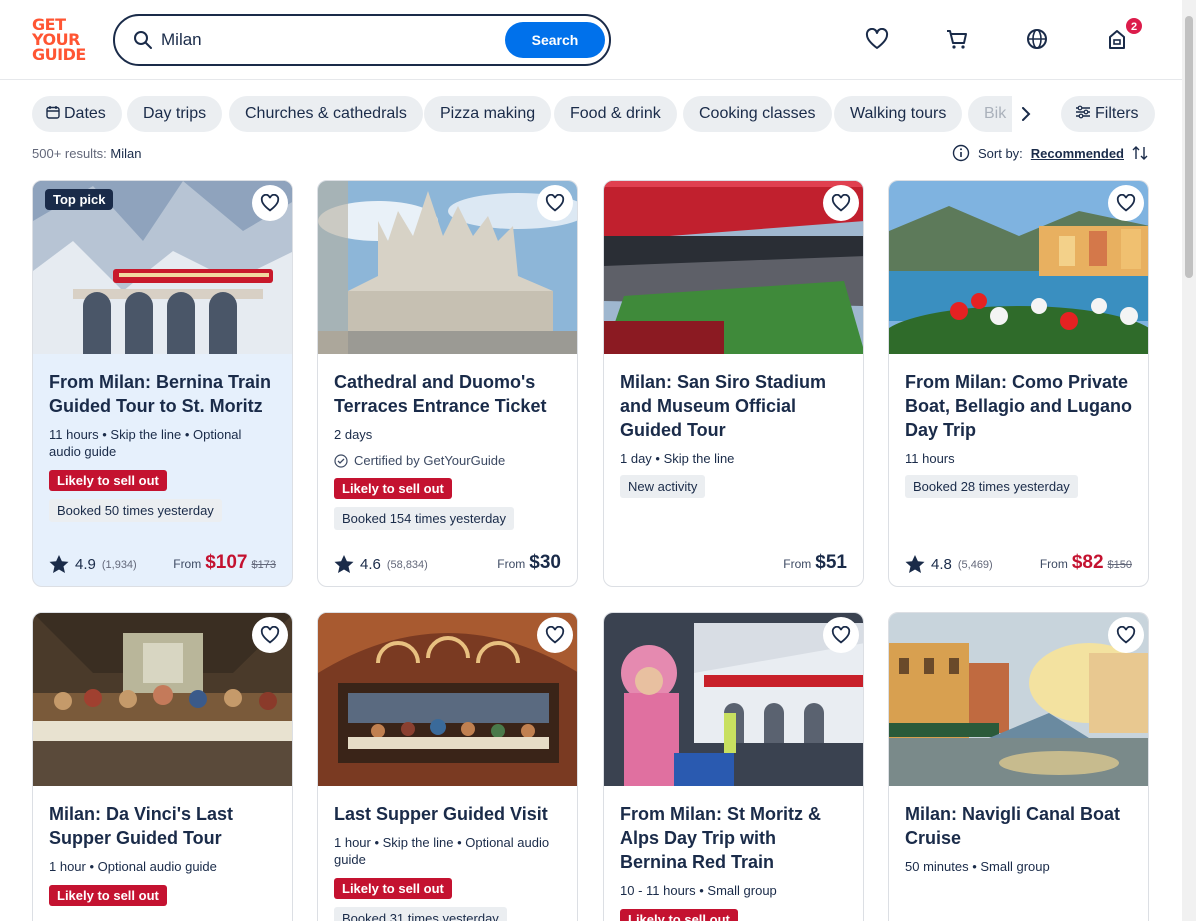 This screenshot has width=1196, height=921. I want to click on review-count: (5,469), so click(975, 564).